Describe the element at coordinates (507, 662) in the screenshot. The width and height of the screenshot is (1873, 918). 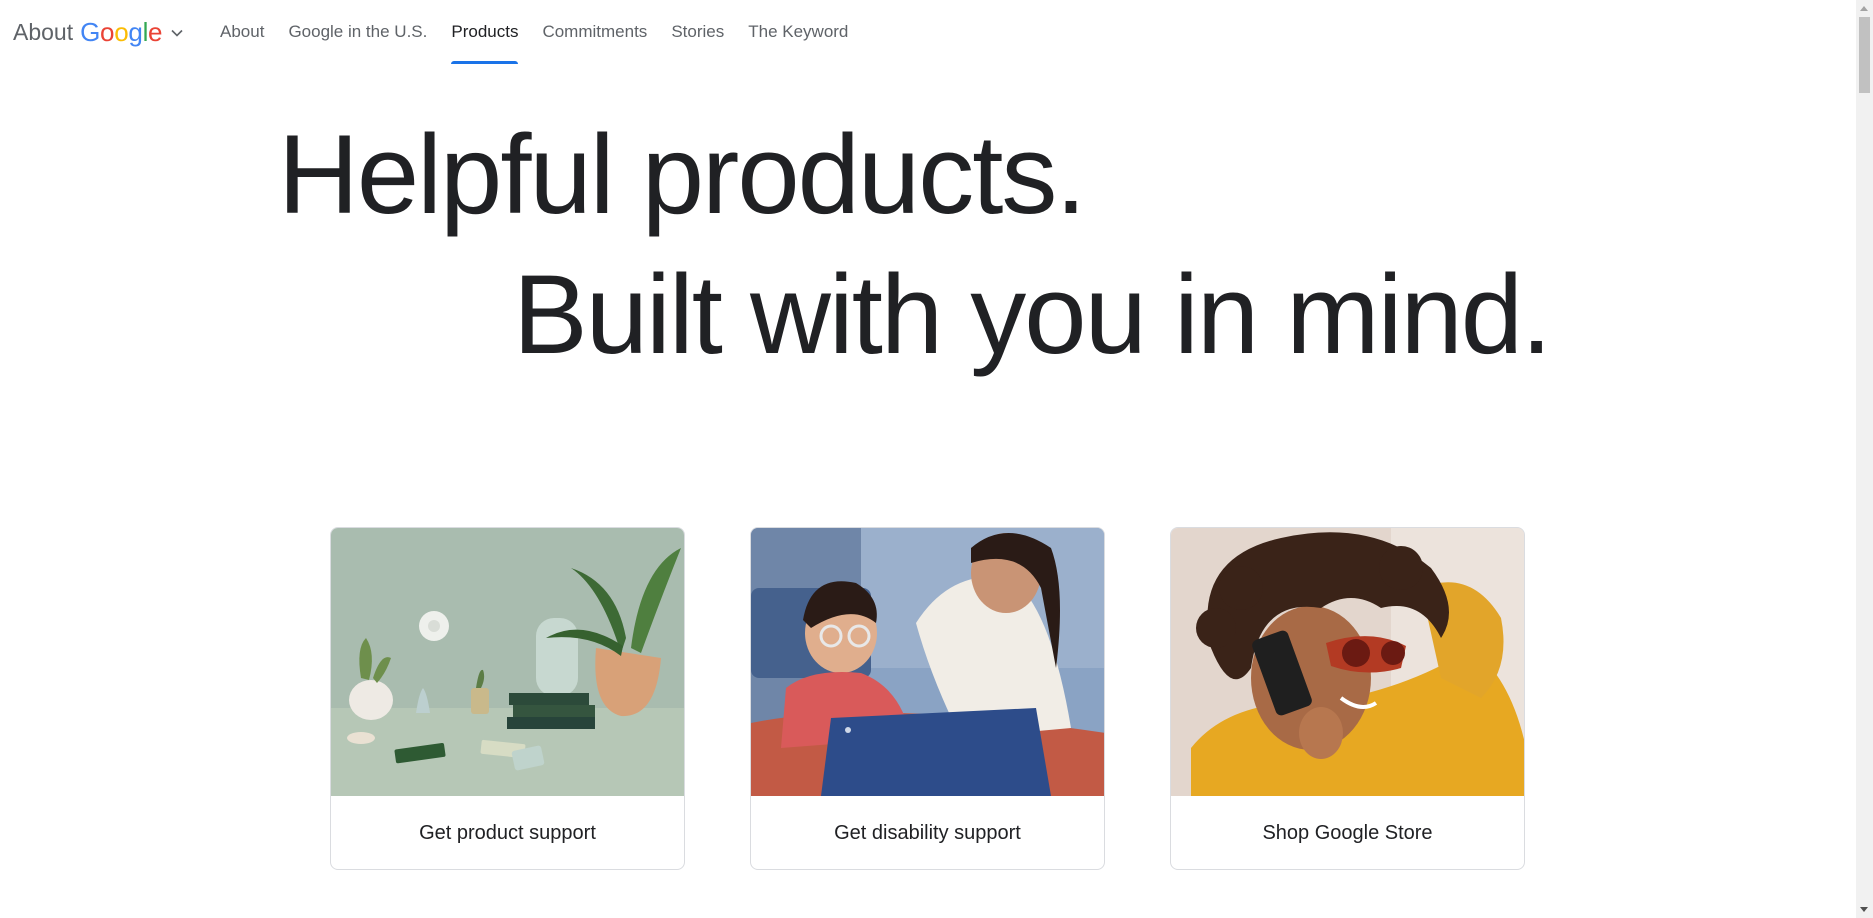
I see `smart-home-devices-image` at that location.